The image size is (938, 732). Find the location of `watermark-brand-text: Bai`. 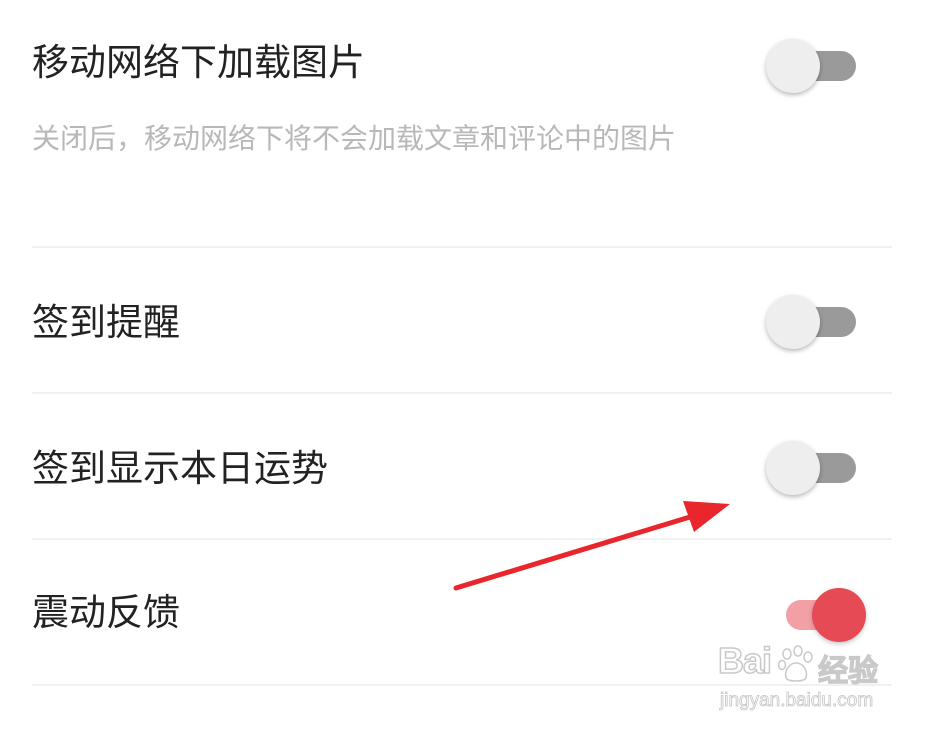

watermark-brand-text: Bai is located at coordinates (745, 660).